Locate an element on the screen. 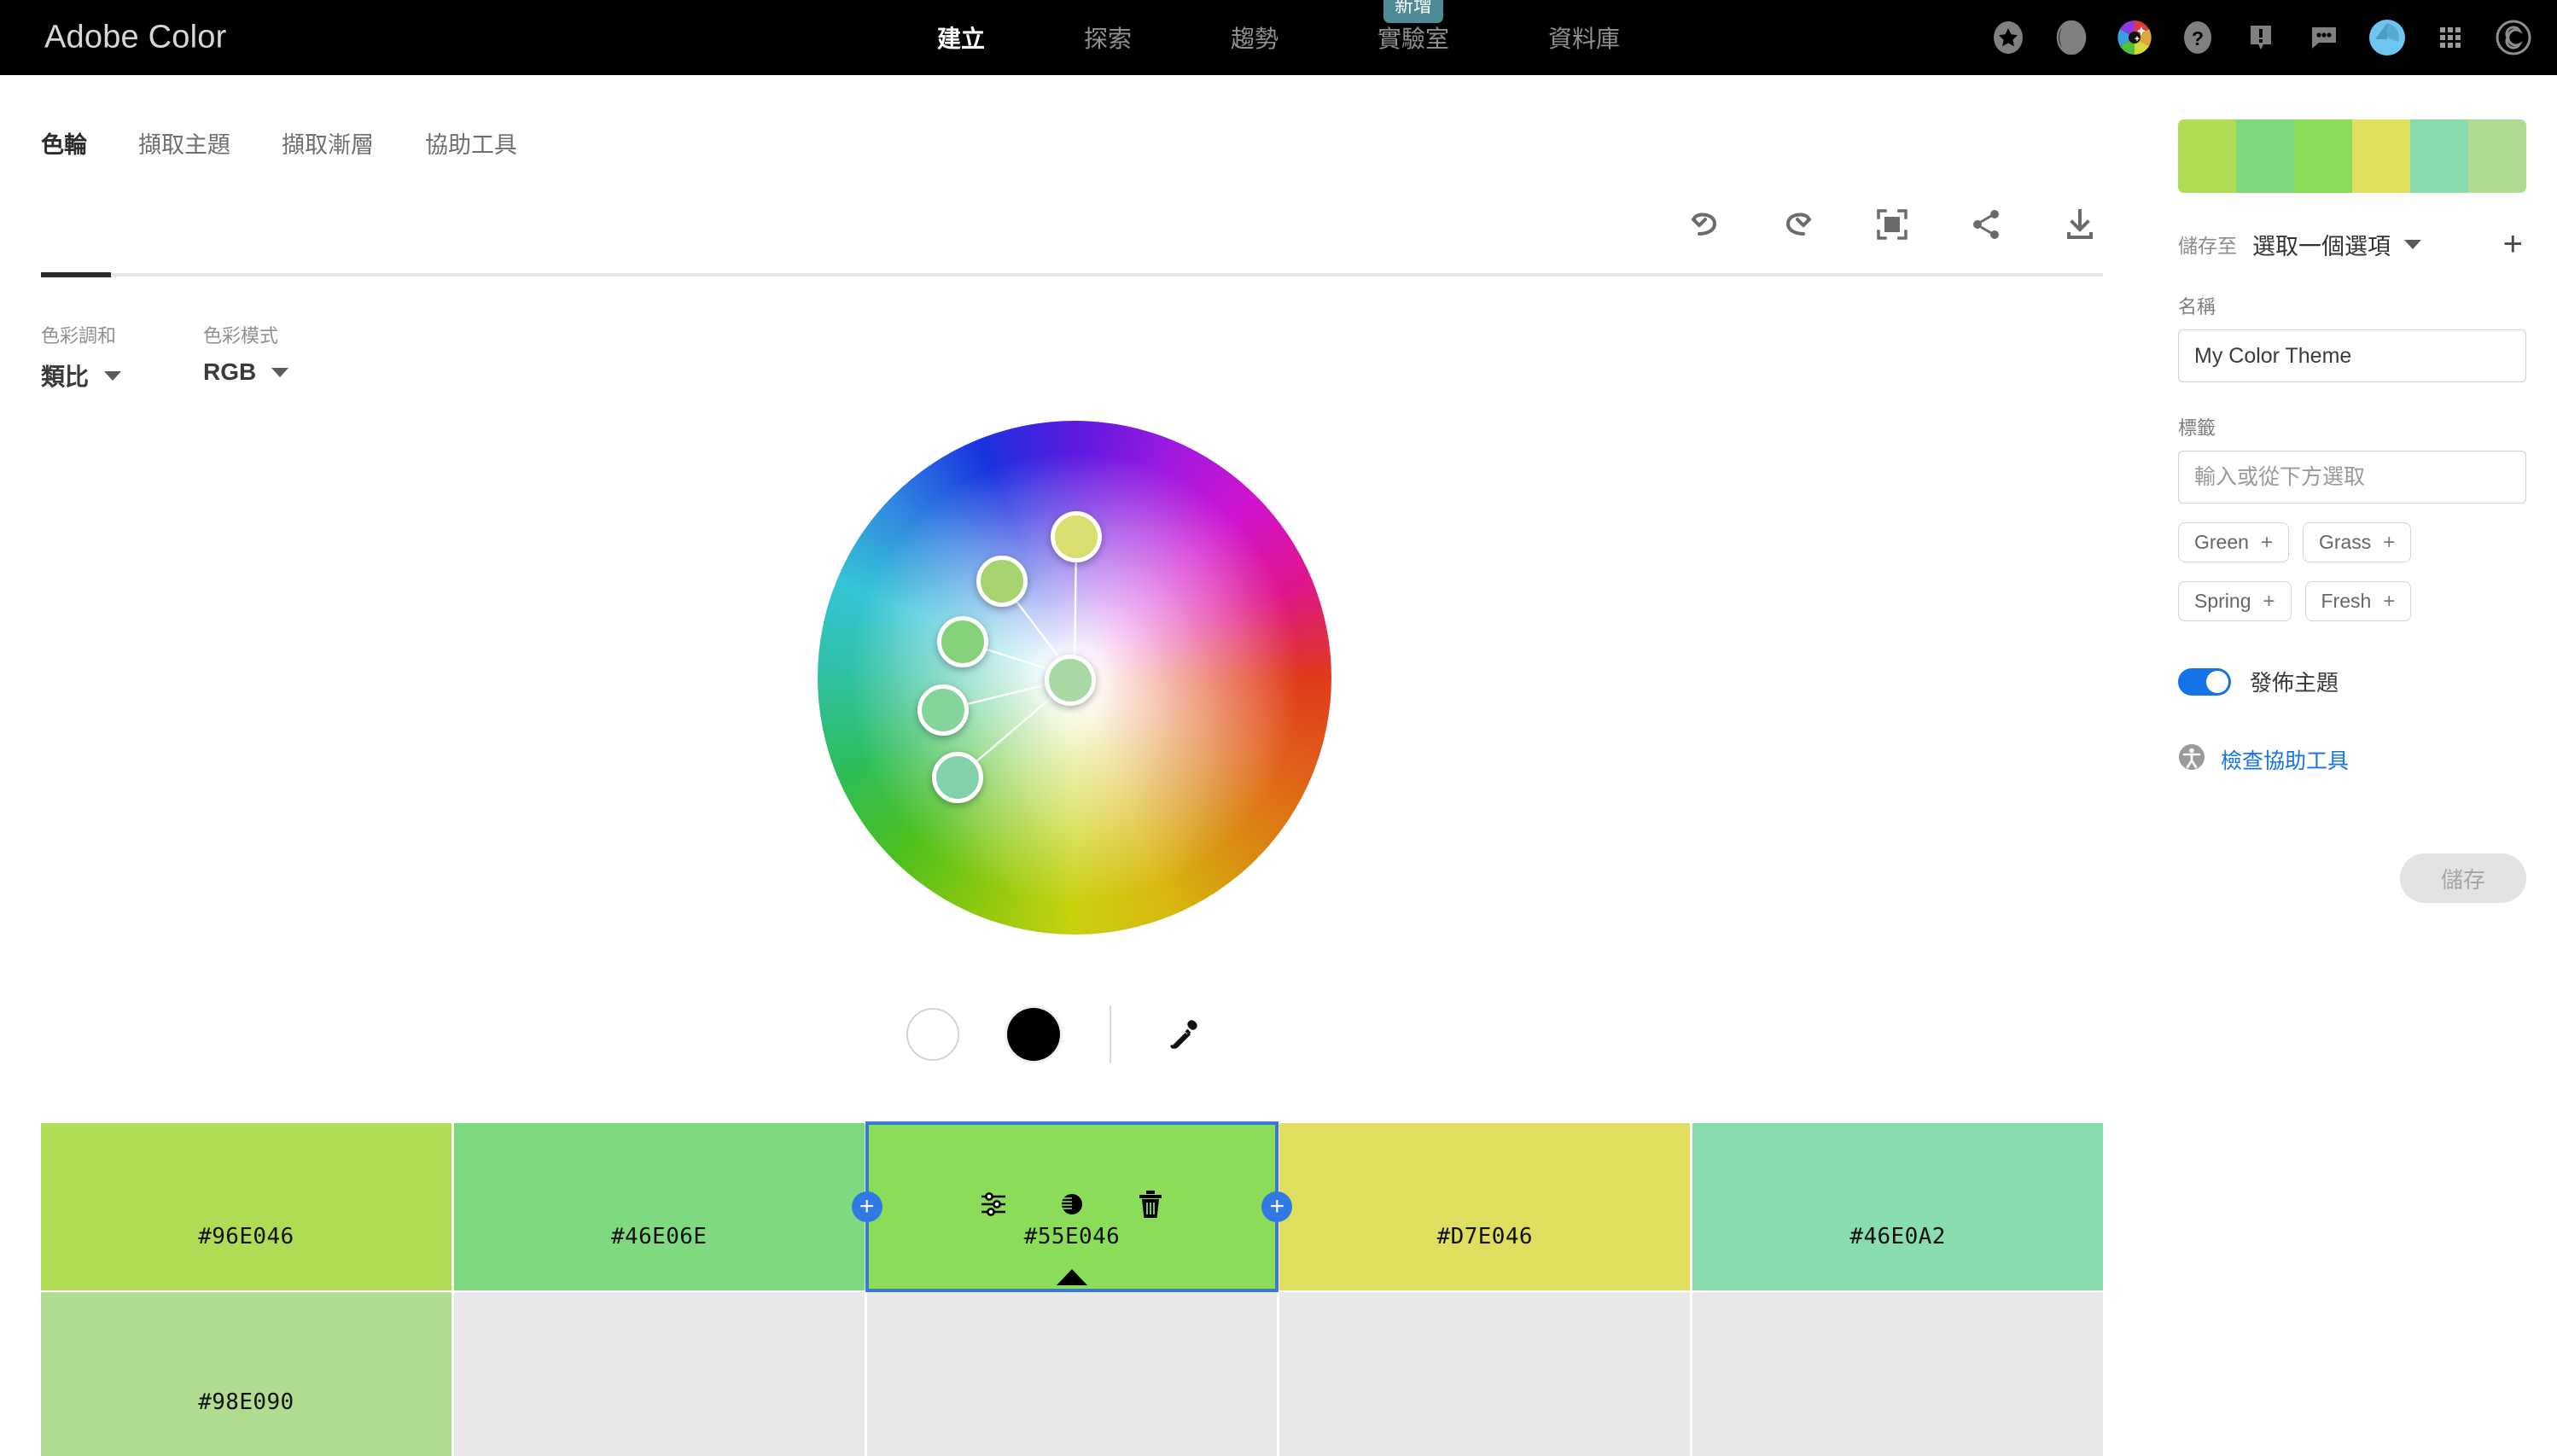 The width and height of the screenshot is (2557, 1456). color-mode-select: RGB is located at coordinates (246, 372).